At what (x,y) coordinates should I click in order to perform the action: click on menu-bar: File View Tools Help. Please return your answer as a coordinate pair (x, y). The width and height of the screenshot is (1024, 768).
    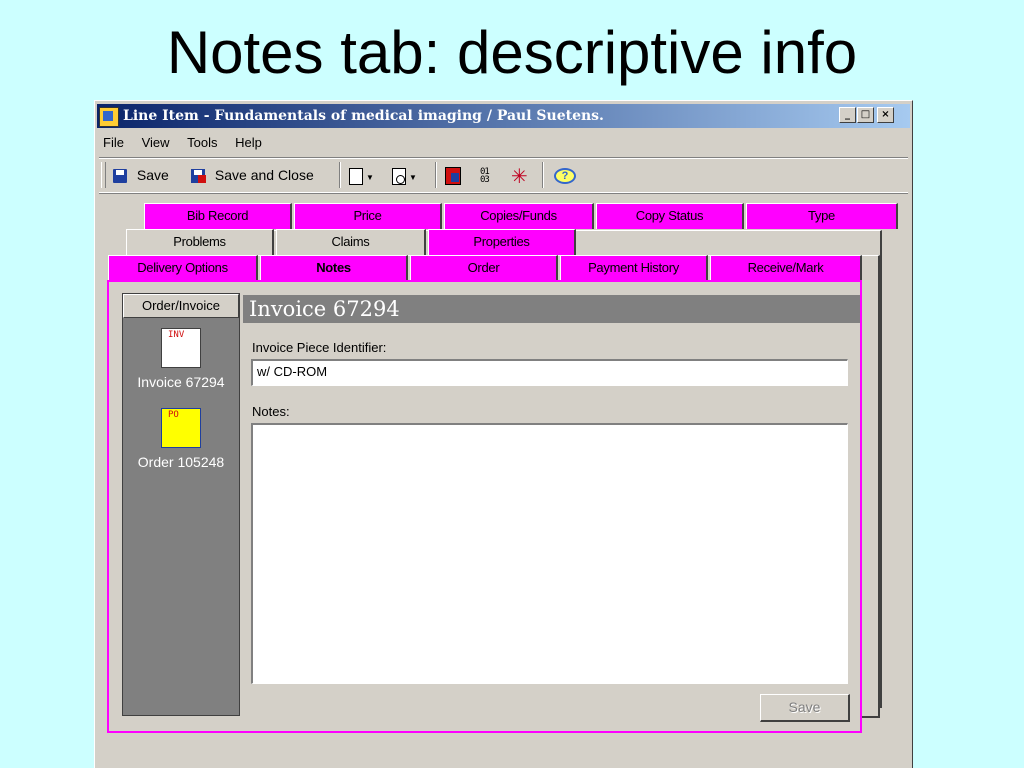
    Looking at the image, I should click on (503, 143).